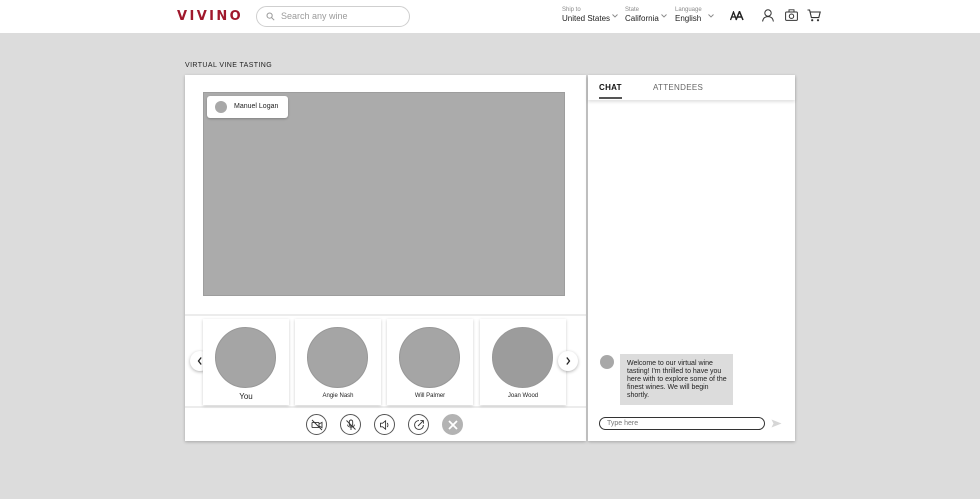 The width and height of the screenshot is (980, 499). What do you see at coordinates (642, 18) in the screenshot?
I see `state-value: California` at bounding box center [642, 18].